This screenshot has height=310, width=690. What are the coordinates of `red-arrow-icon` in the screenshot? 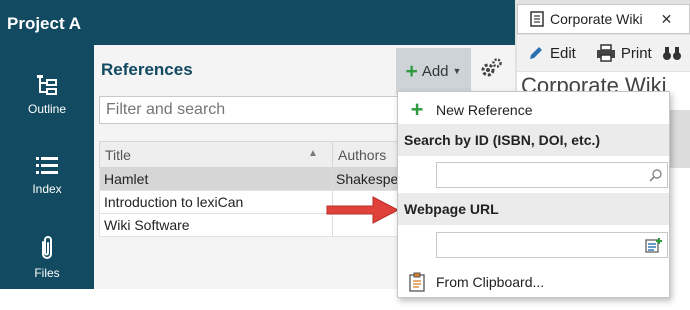 It's located at (363, 210).